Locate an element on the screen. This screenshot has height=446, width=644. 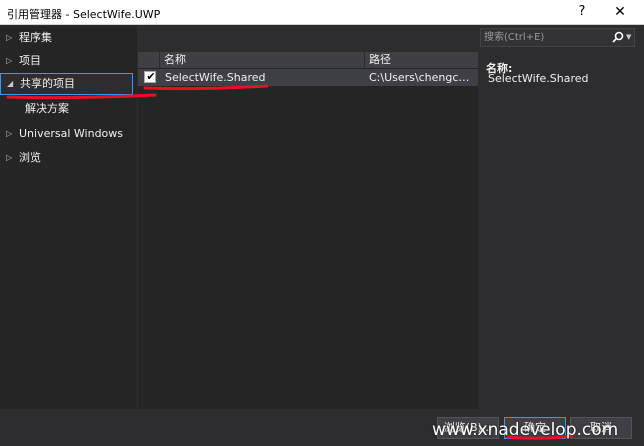
annotation-underline-nav is located at coordinates (81, 96).